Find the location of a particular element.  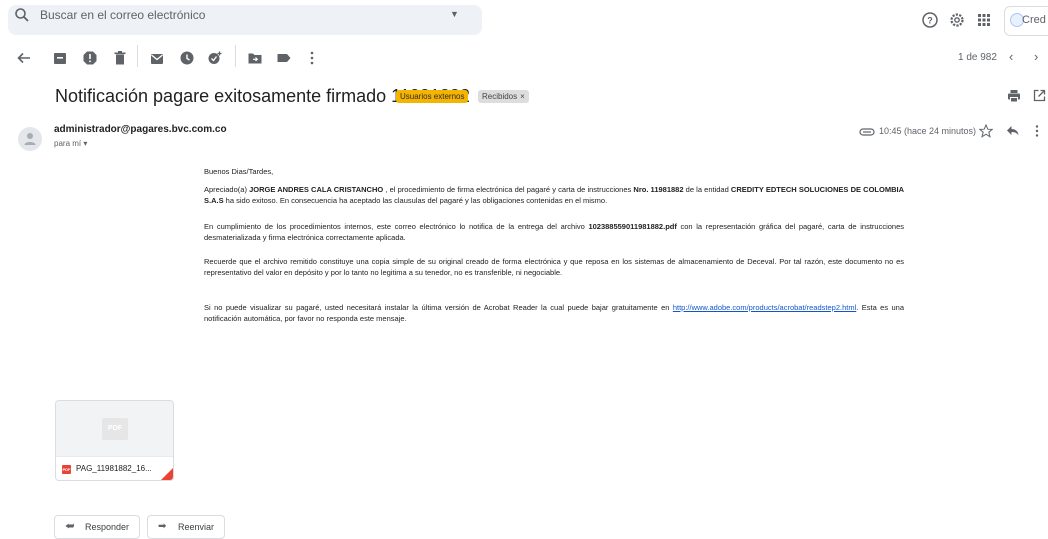

snooze-clock-icon is located at coordinates (187, 58).